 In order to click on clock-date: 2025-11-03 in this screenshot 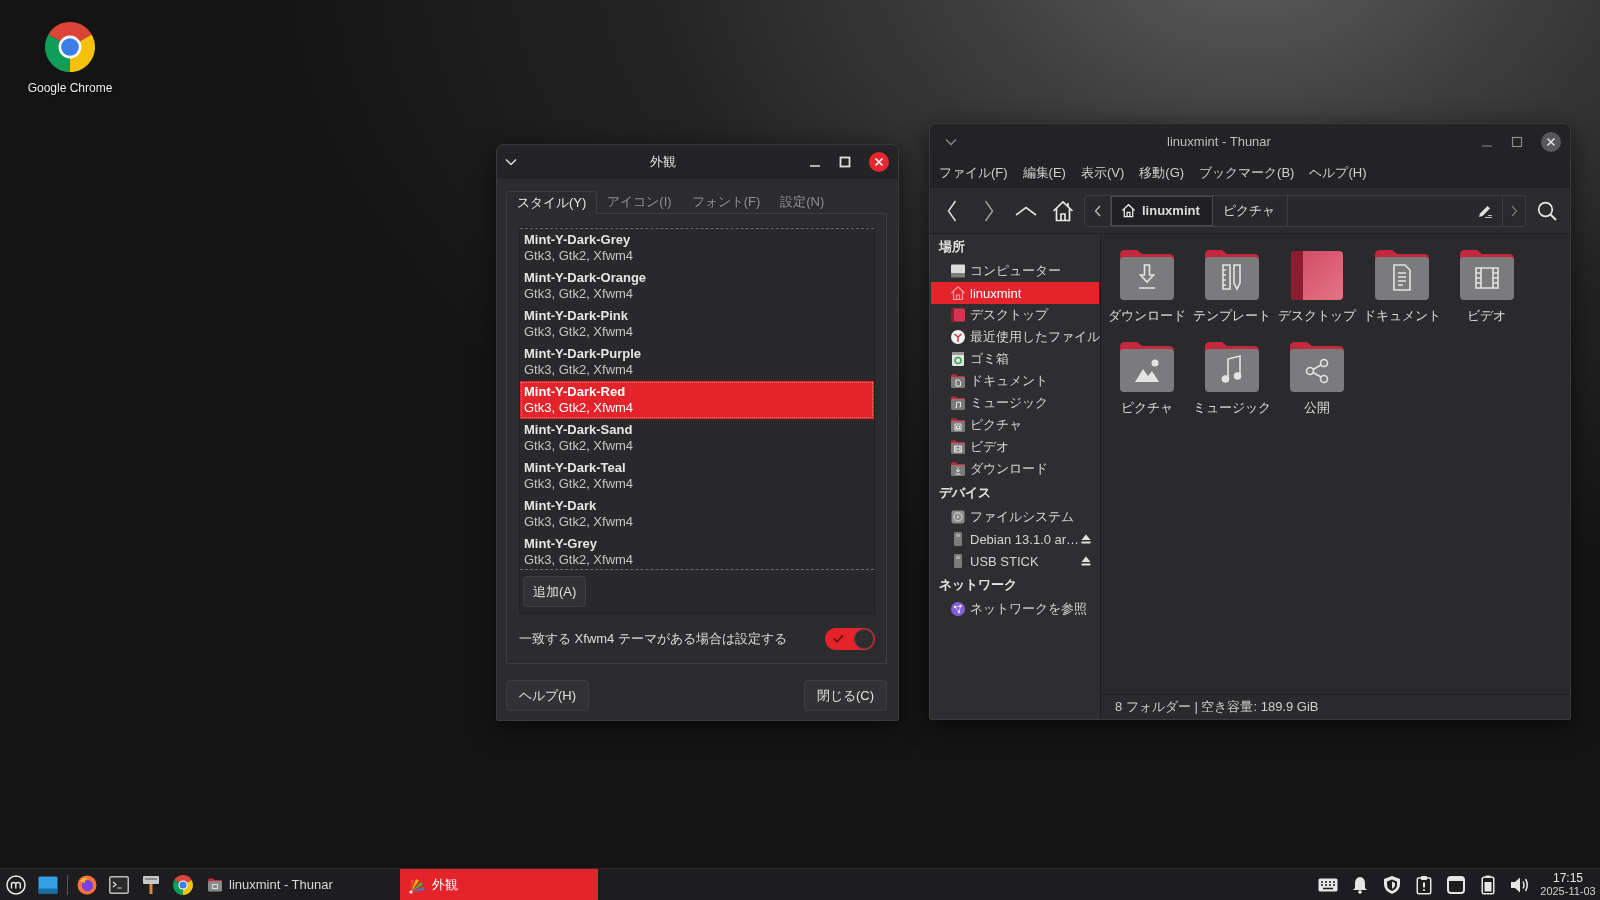, I will do `click(1568, 891)`.